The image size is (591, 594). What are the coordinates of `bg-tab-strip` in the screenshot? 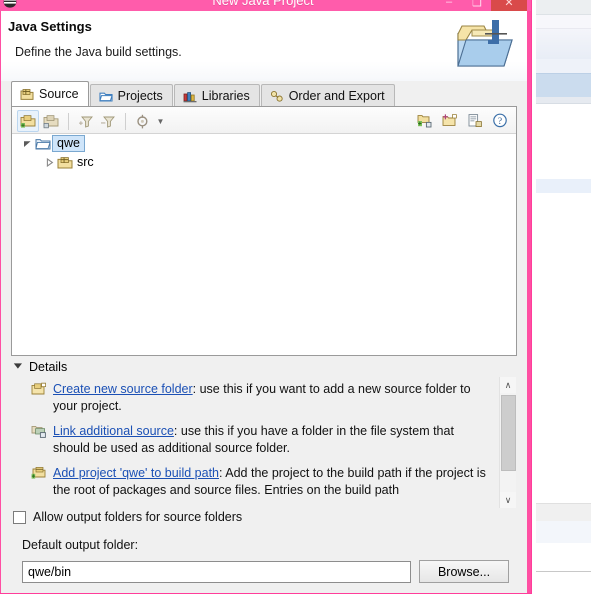 It's located at (563, 22).